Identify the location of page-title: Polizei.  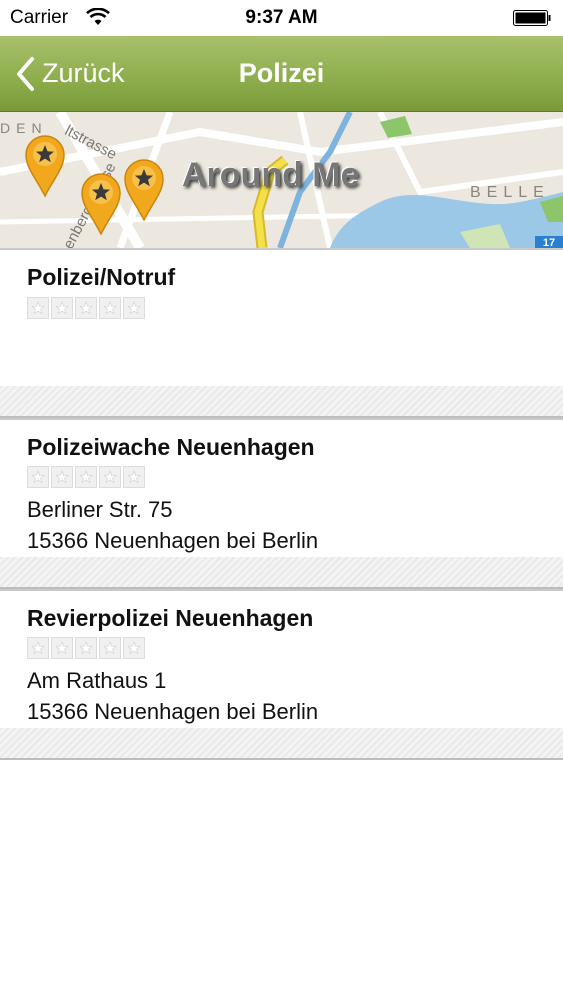
(281, 73).